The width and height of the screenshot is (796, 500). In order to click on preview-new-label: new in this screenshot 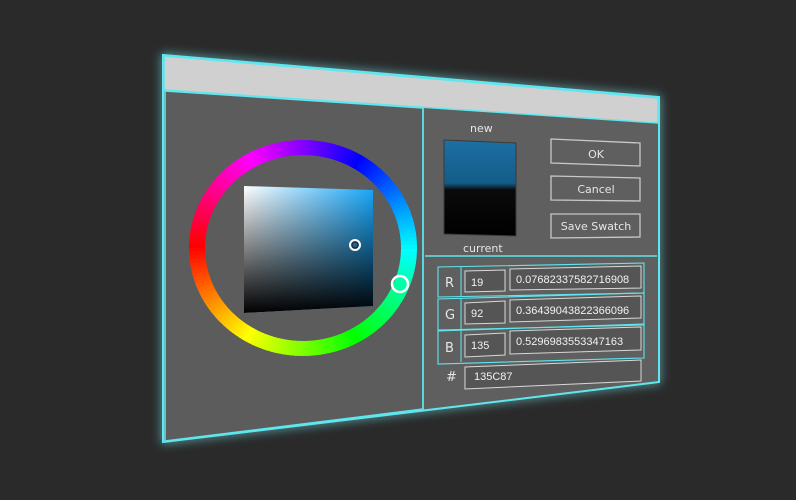, I will do `click(481, 128)`.